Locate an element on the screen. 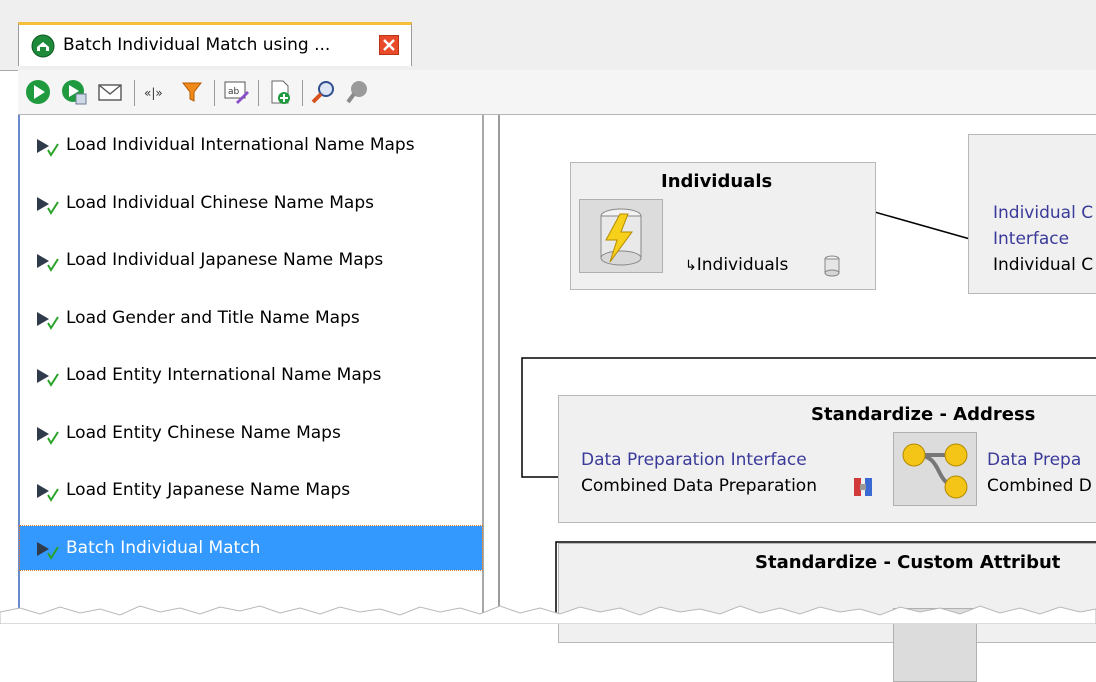 This screenshot has width=1096, height=682. name-interface-node: Individual C Interface Individual C is located at coordinates (1032, 214).